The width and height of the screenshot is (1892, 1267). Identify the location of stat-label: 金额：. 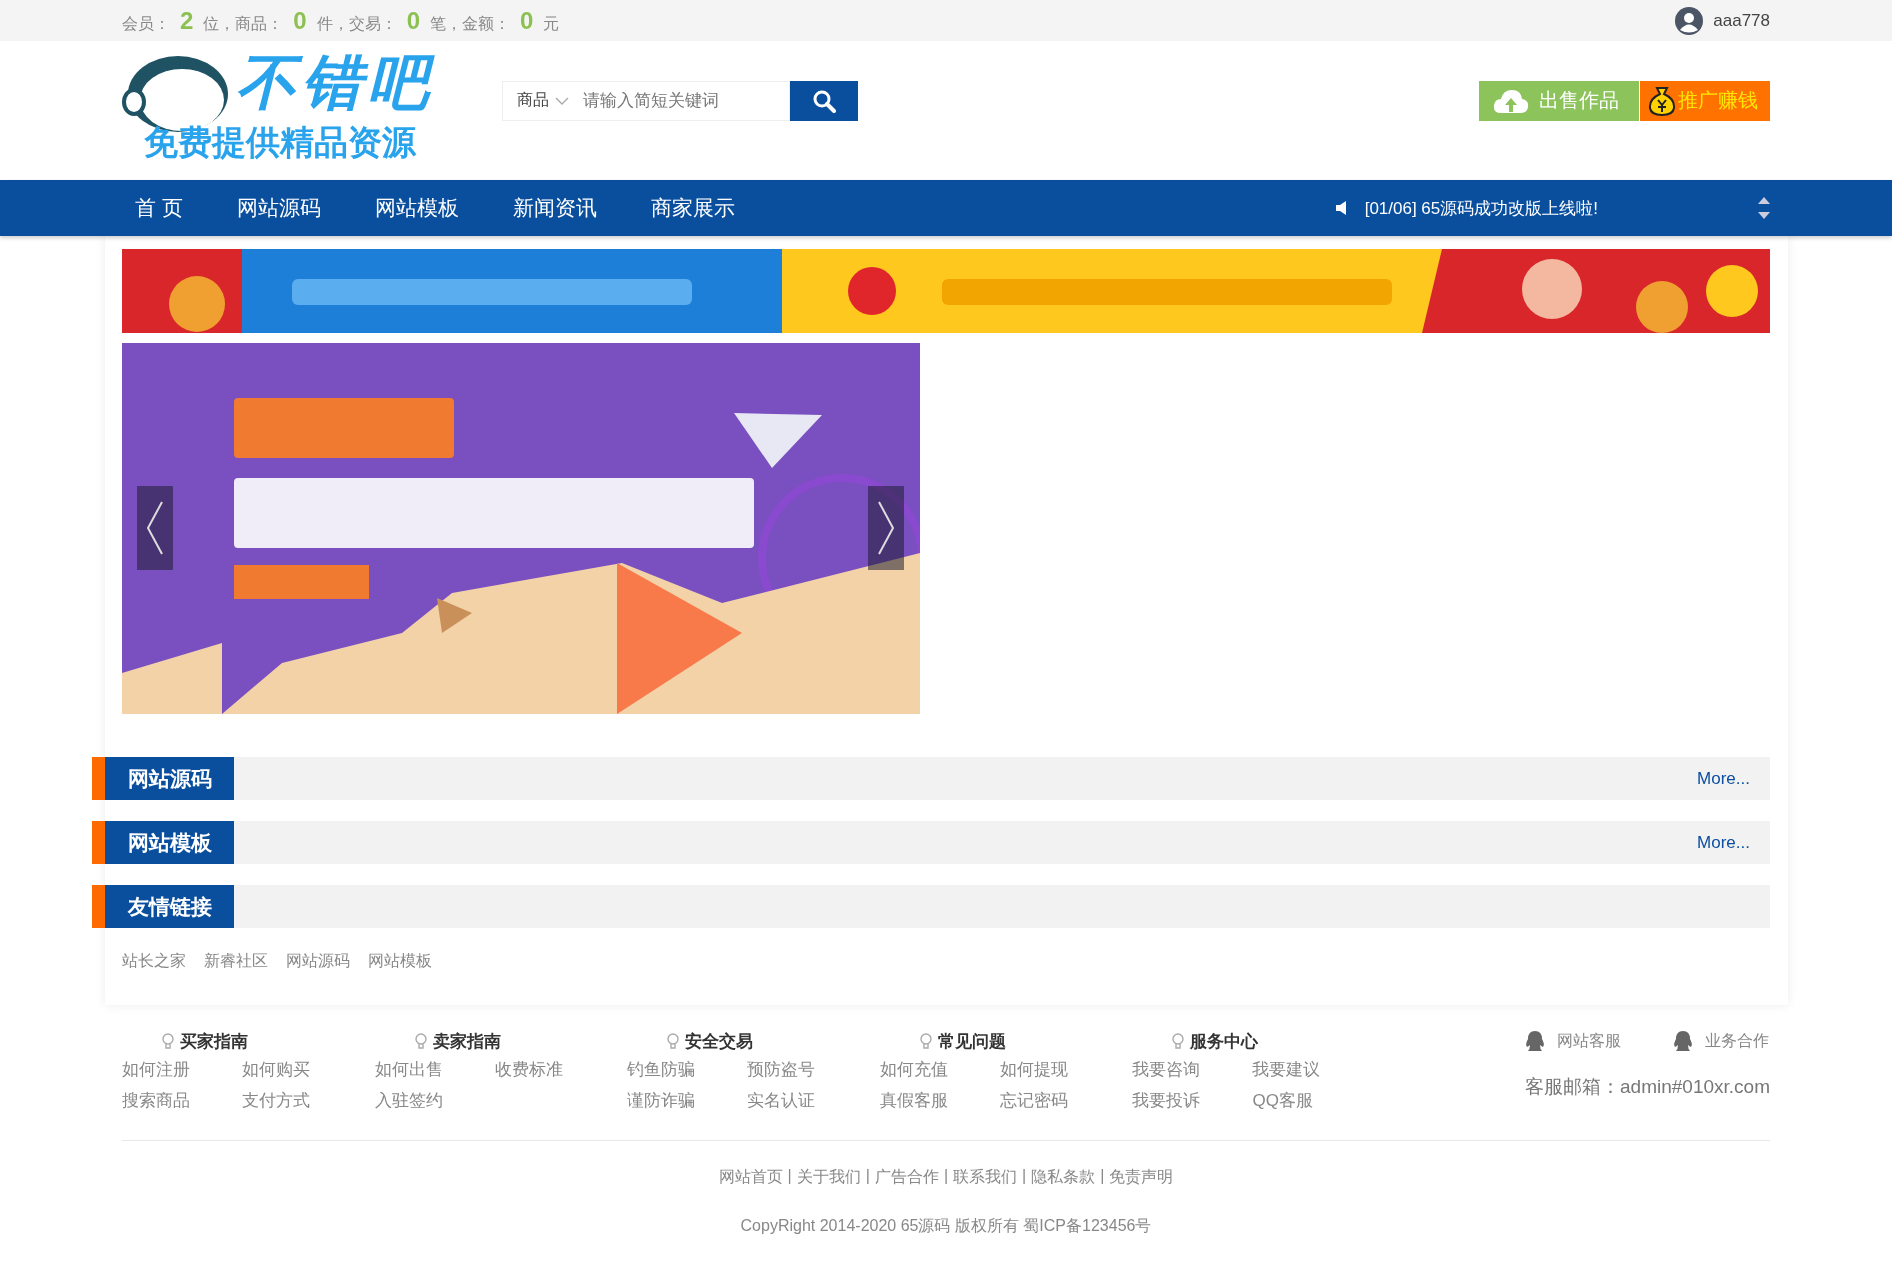
(486, 23).